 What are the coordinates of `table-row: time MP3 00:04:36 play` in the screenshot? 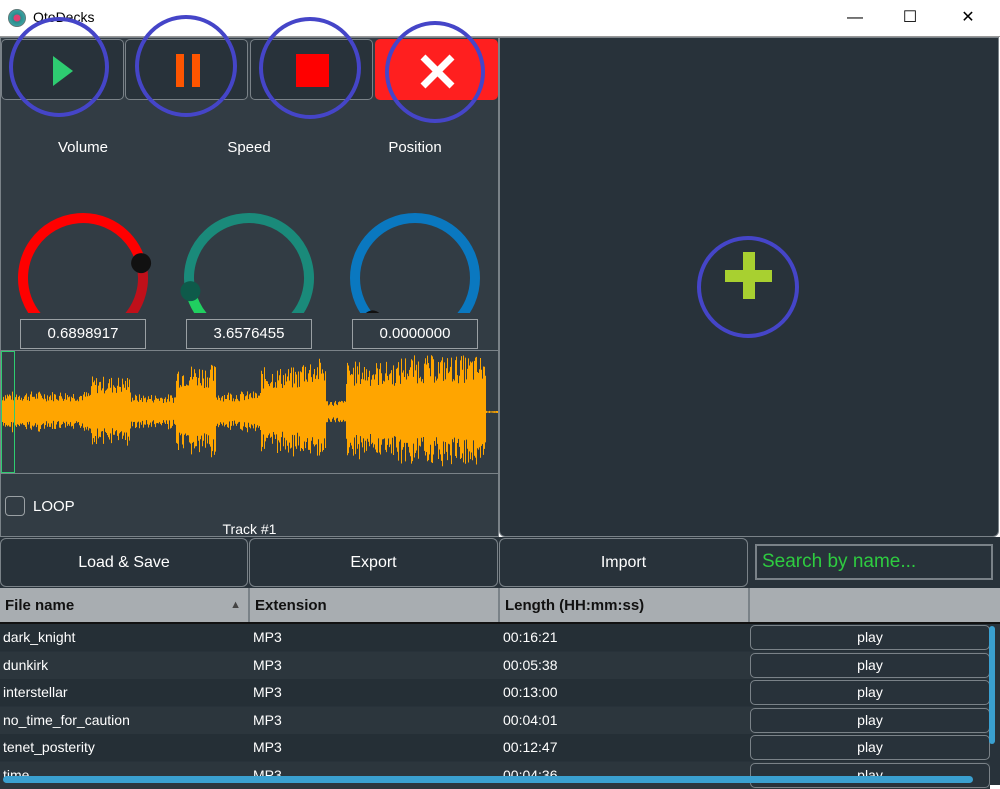 It's located at (495, 775).